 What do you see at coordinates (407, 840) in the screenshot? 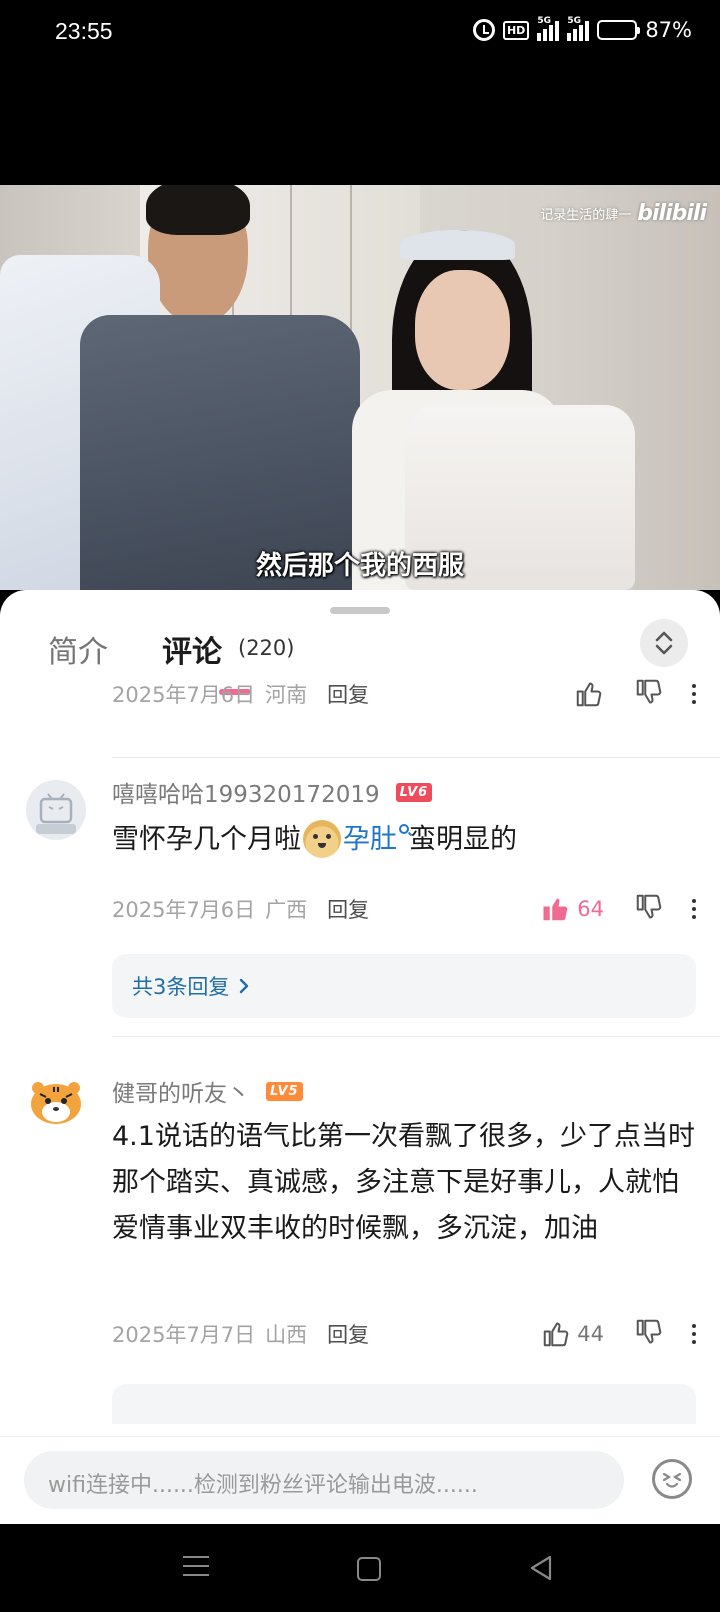
I see `comment-text: 雪怀孕几个月啦 孕肚 蛮明显的` at bounding box center [407, 840].